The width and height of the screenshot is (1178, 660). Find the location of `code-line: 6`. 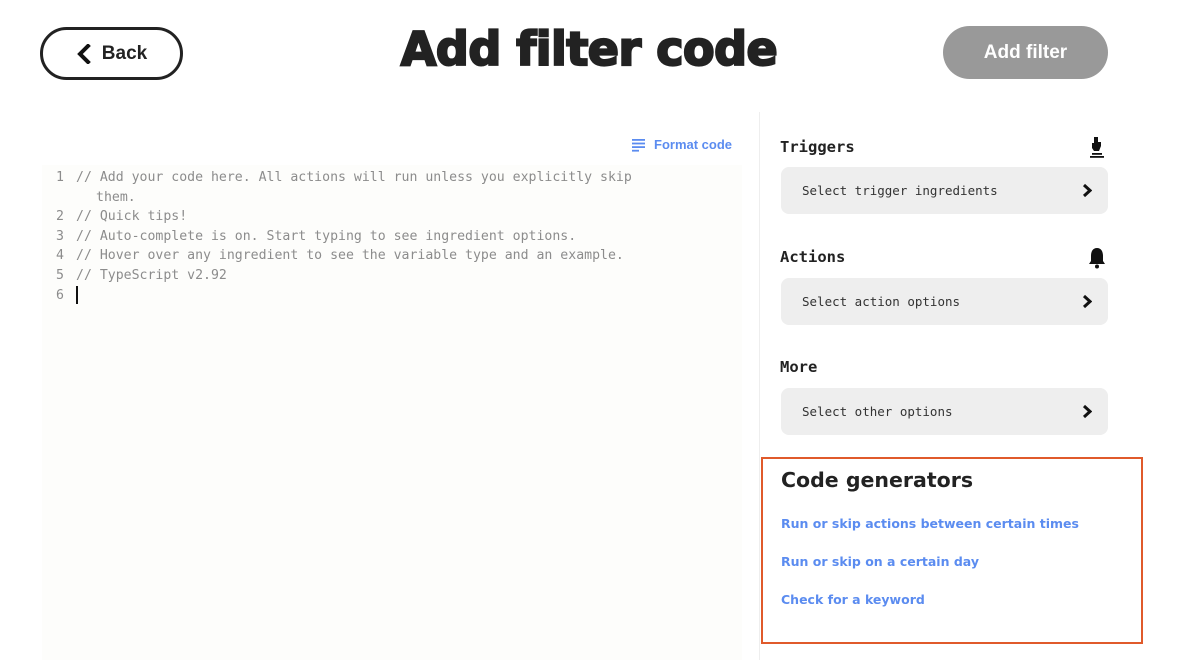

code-line: 6 is located at coordinates (396, 296).